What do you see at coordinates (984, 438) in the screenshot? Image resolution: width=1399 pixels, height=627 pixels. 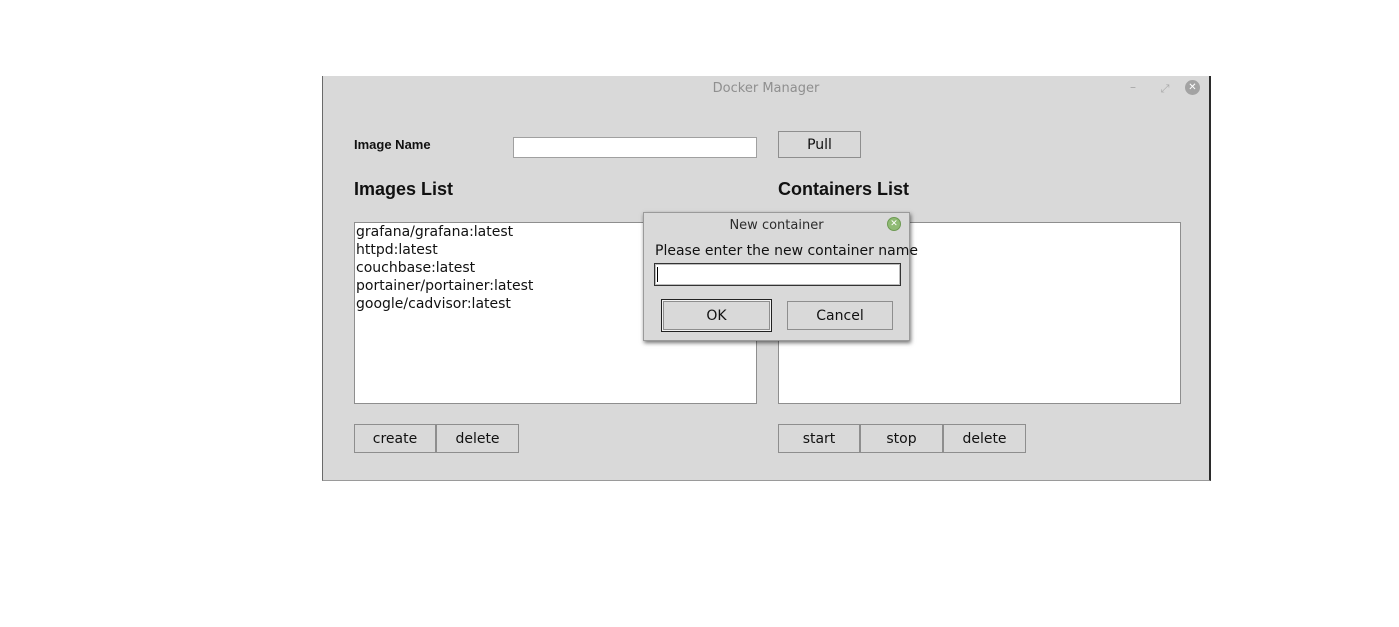 I see `delete-container-button: delete` at bounding box center [984, 438].